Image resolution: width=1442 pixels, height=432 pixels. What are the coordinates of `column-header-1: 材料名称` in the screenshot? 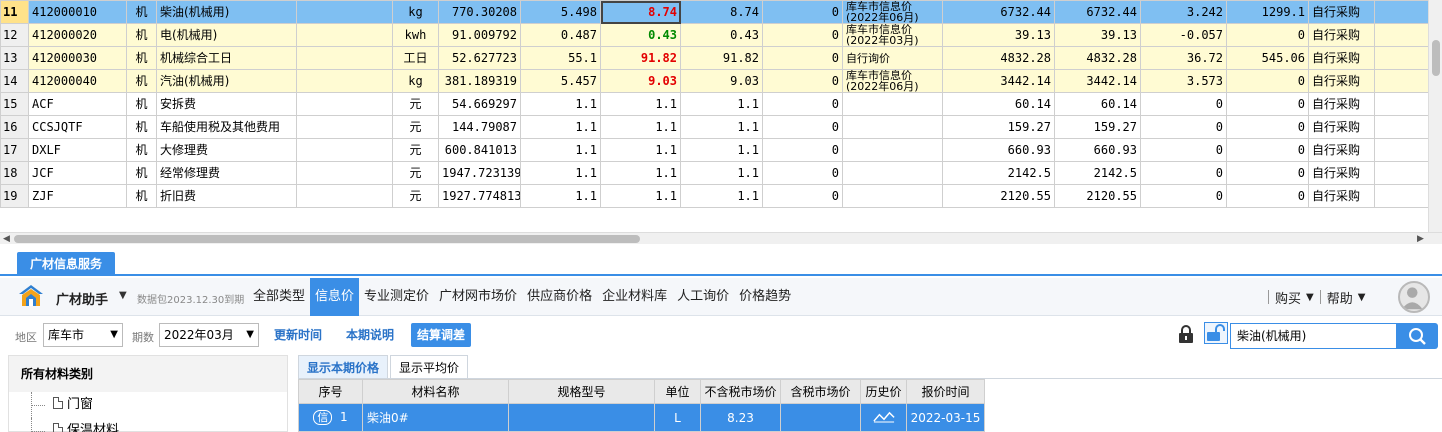 It's located at (435, 391).